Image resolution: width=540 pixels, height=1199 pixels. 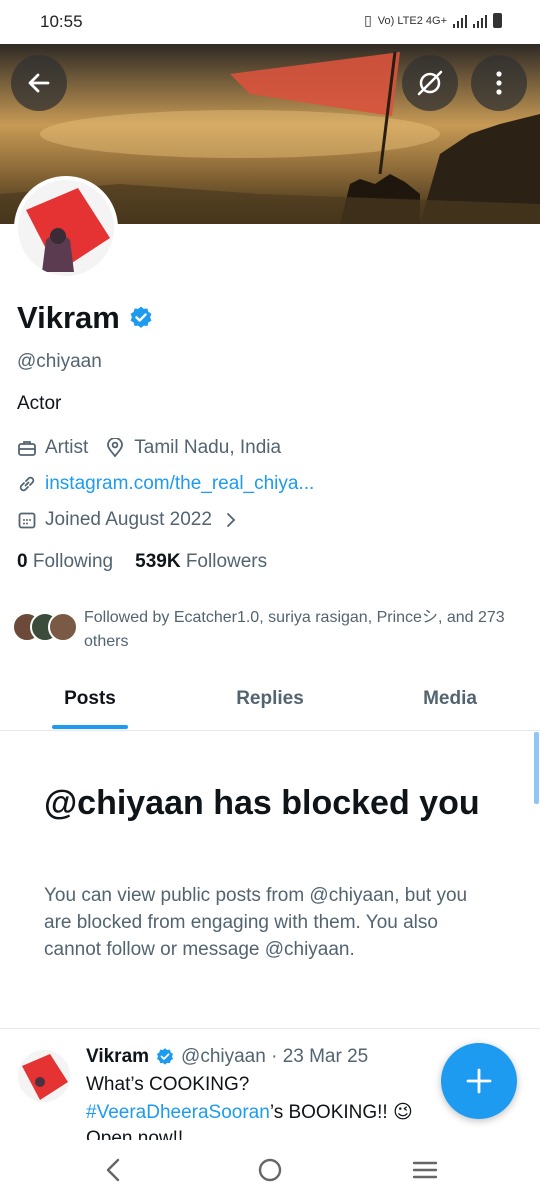 I want to click on profile-bio: Actor, so click(x=39, y=403).